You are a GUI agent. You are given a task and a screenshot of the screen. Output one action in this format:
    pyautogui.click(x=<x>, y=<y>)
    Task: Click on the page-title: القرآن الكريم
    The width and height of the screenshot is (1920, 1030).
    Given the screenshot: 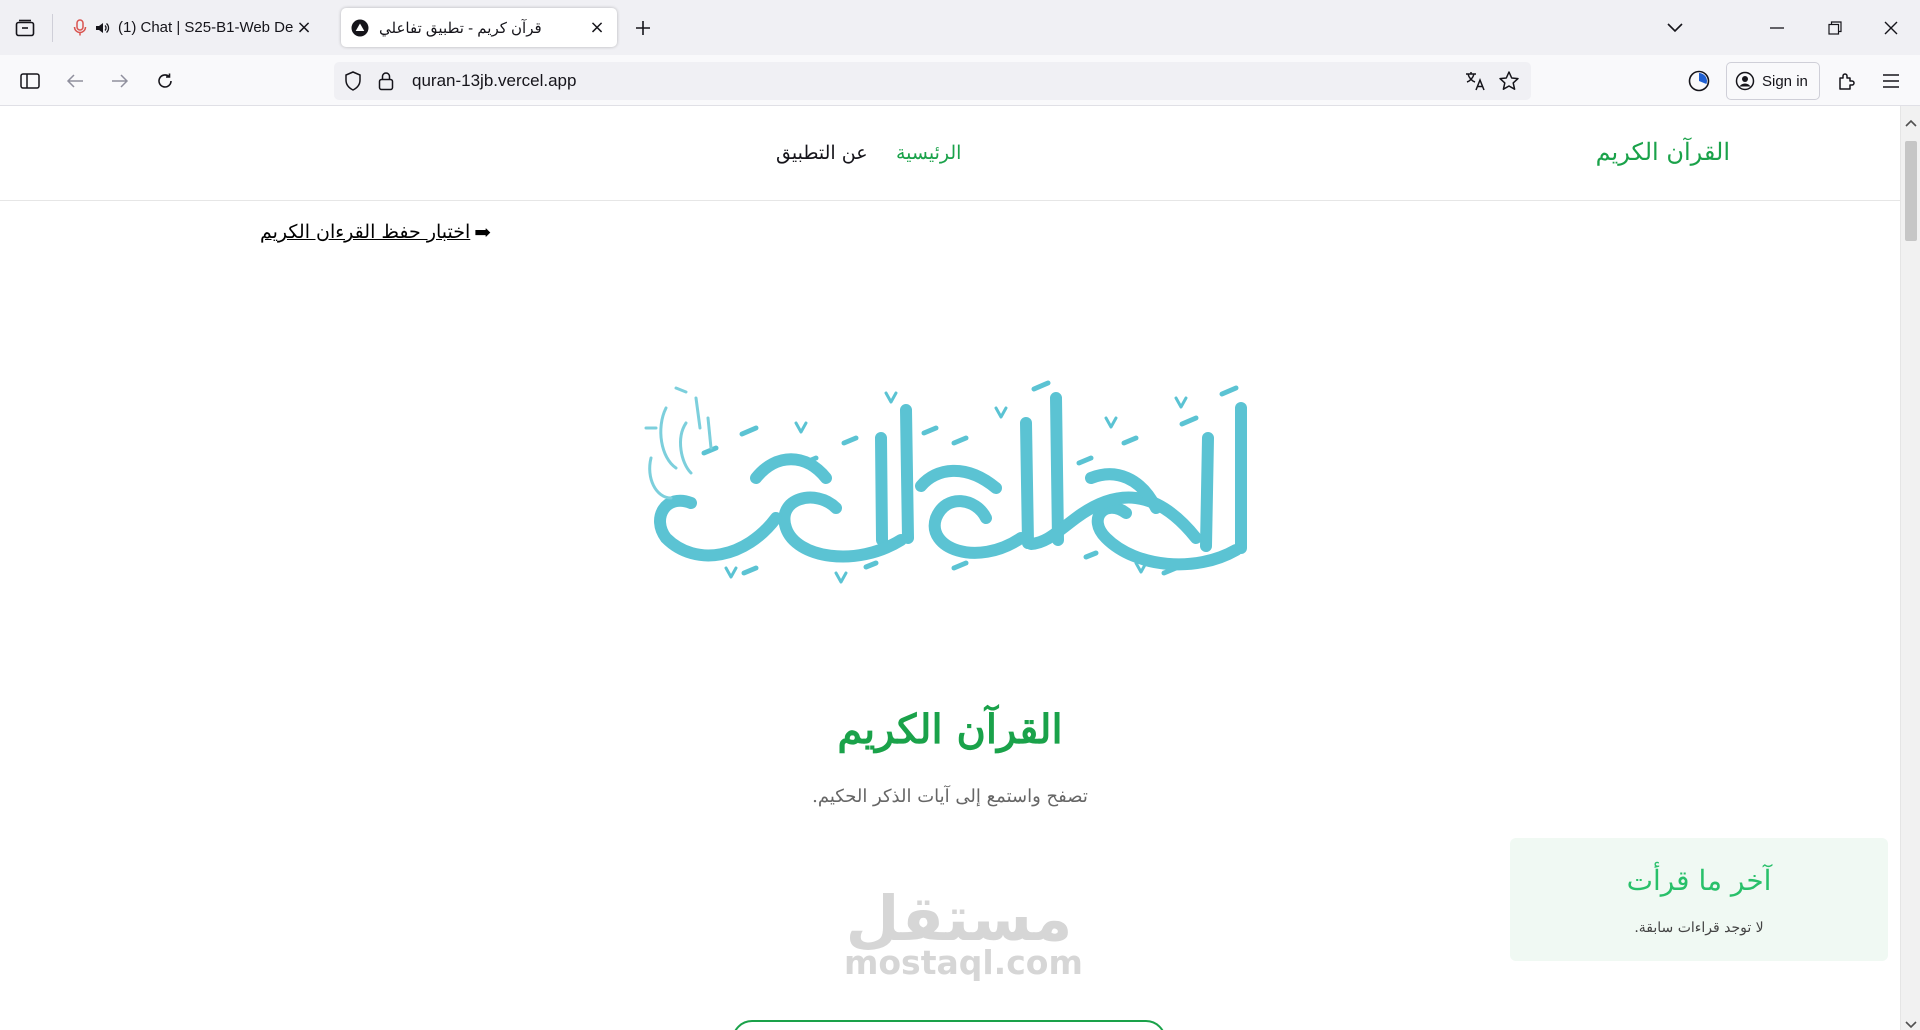 What is the action you would take?
    pyautogui.click(x=950, y=729)
    